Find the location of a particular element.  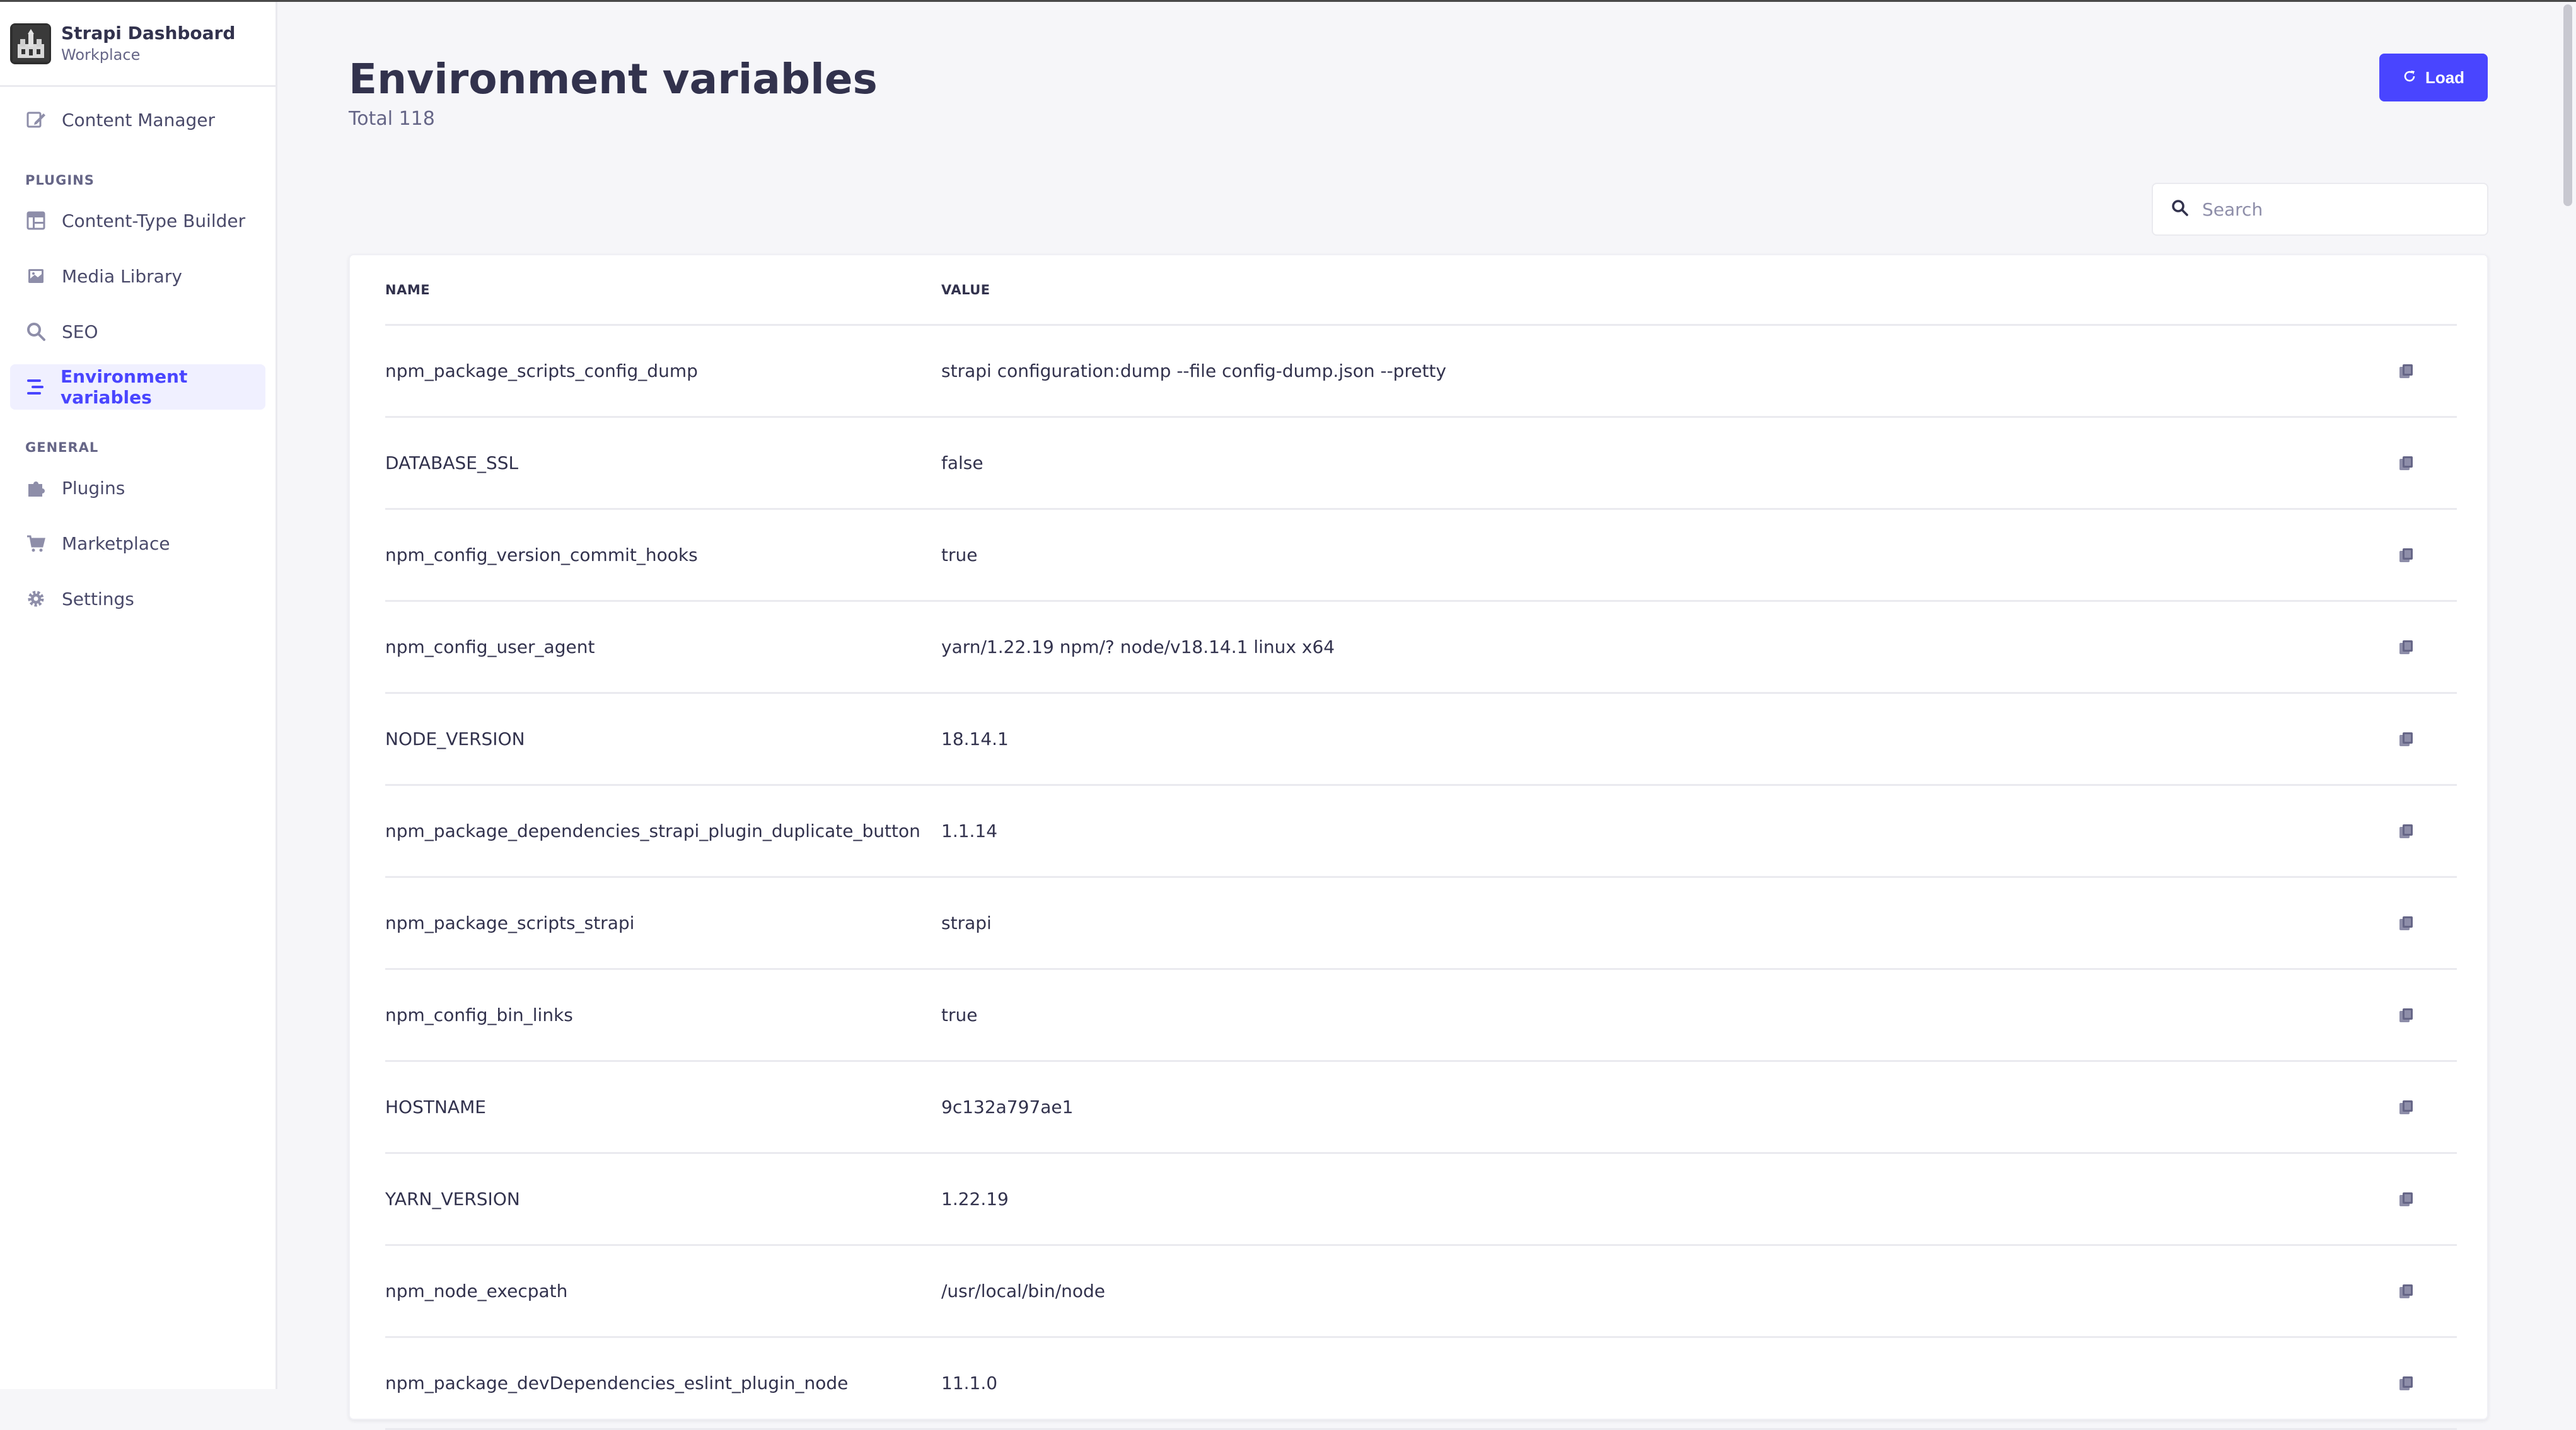

sidebar-item-label: Content Manager is located at coordinates (138, 119).